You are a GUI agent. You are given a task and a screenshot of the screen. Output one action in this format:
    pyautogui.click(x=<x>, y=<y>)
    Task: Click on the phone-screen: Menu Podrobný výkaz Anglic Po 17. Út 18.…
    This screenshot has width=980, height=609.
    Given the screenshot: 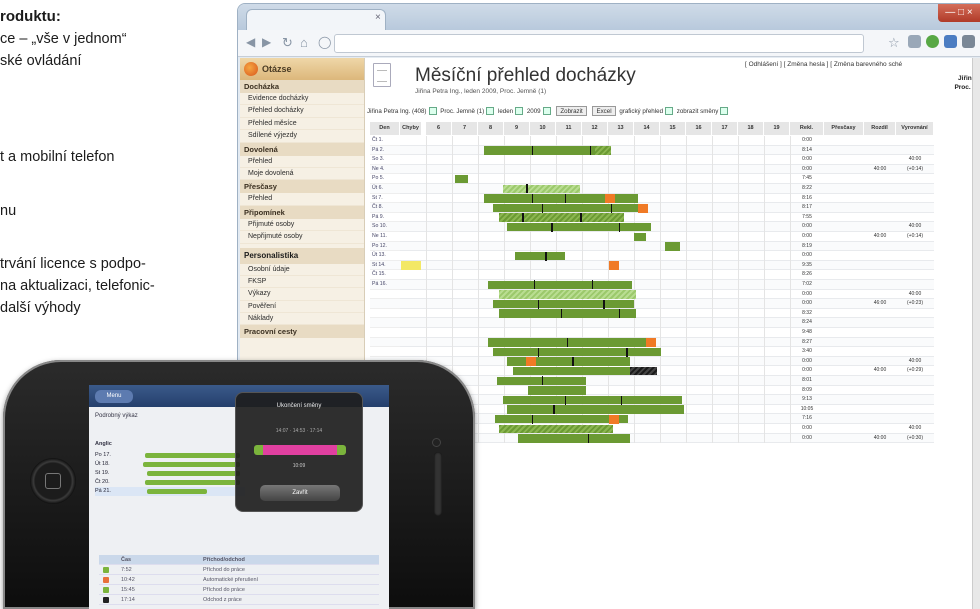 What is the action you would take?
    pyautogui.click(x=239, y=497)
    